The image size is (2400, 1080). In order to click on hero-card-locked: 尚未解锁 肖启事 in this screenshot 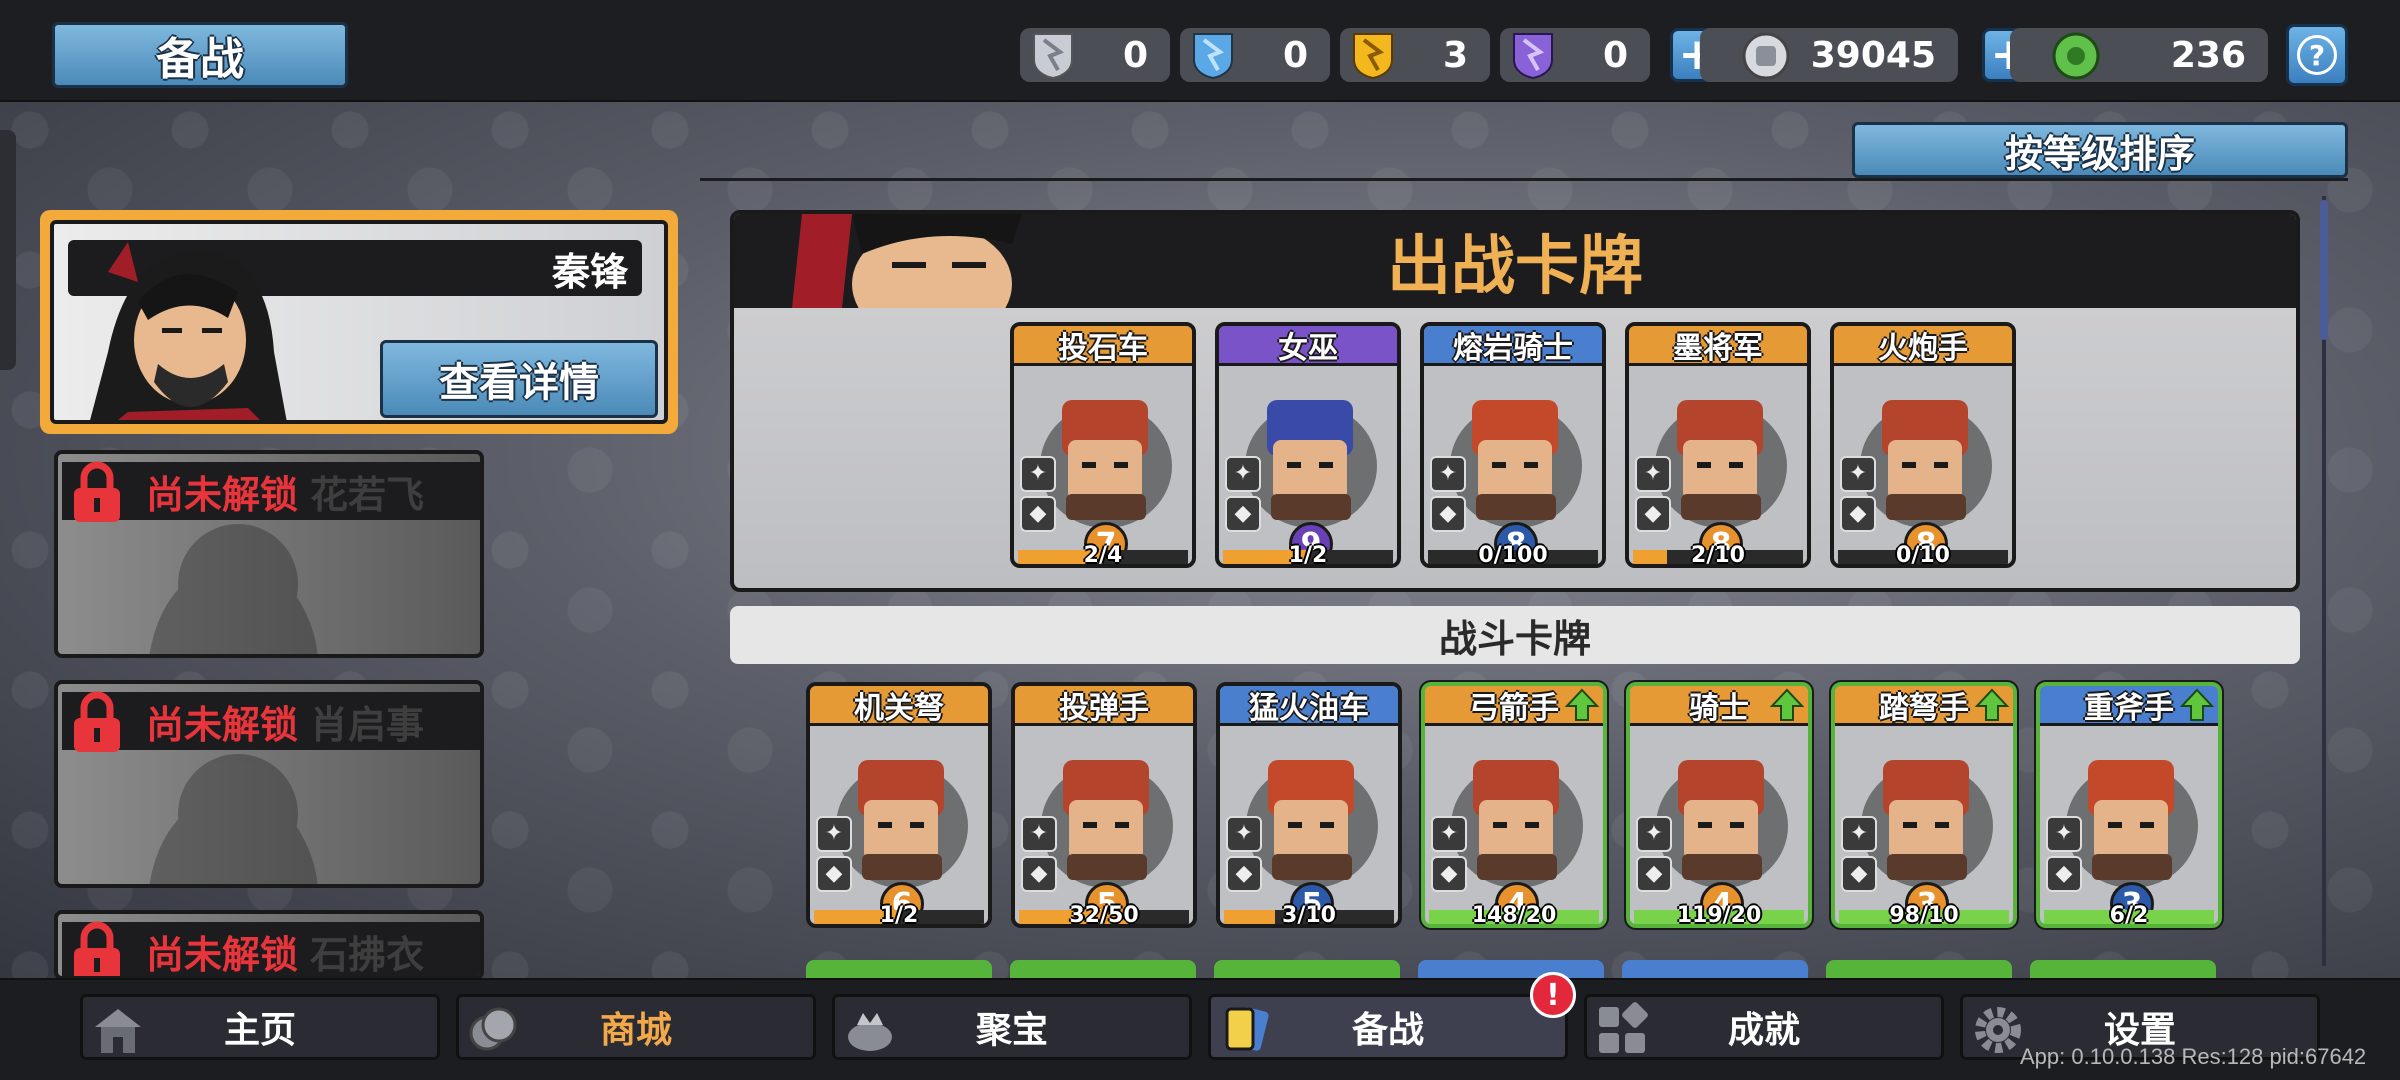, I will do `click(269, 784)`.